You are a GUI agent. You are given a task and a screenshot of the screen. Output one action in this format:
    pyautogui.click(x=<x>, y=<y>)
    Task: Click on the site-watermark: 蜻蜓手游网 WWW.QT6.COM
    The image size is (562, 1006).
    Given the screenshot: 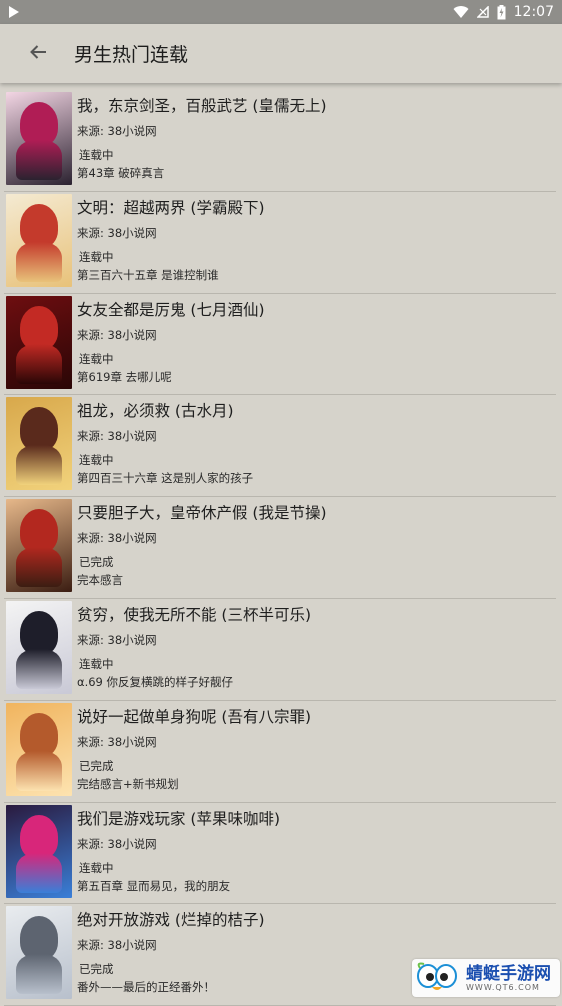 What is the action you would take?
    pyautogui.click(x=486, y=978)
    